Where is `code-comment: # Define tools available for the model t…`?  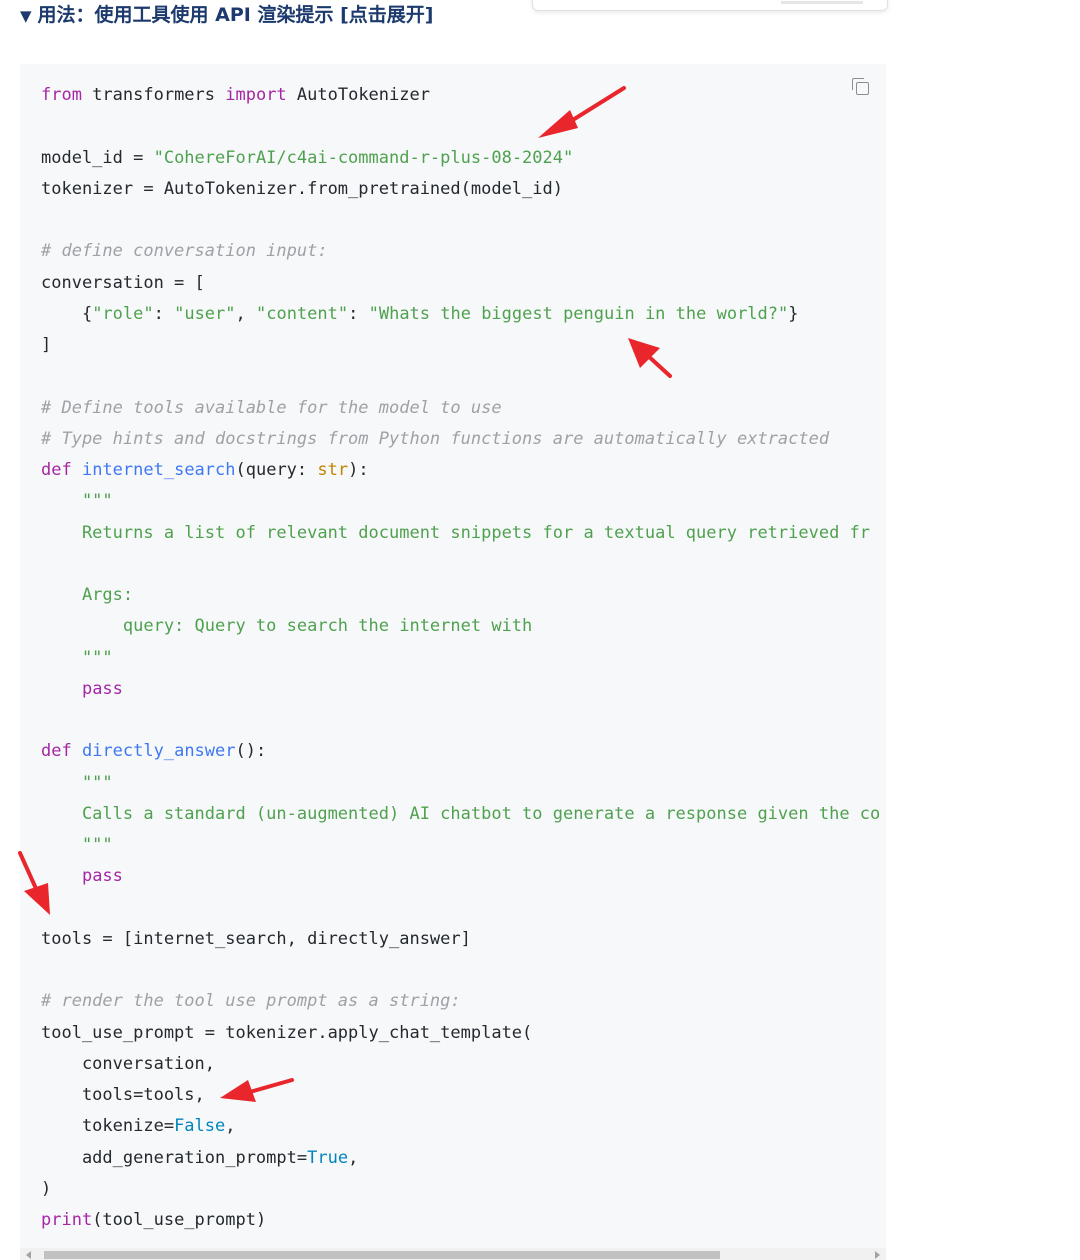
code-comment: # Define tools available for the model t… is located at coordinates (271, 407).